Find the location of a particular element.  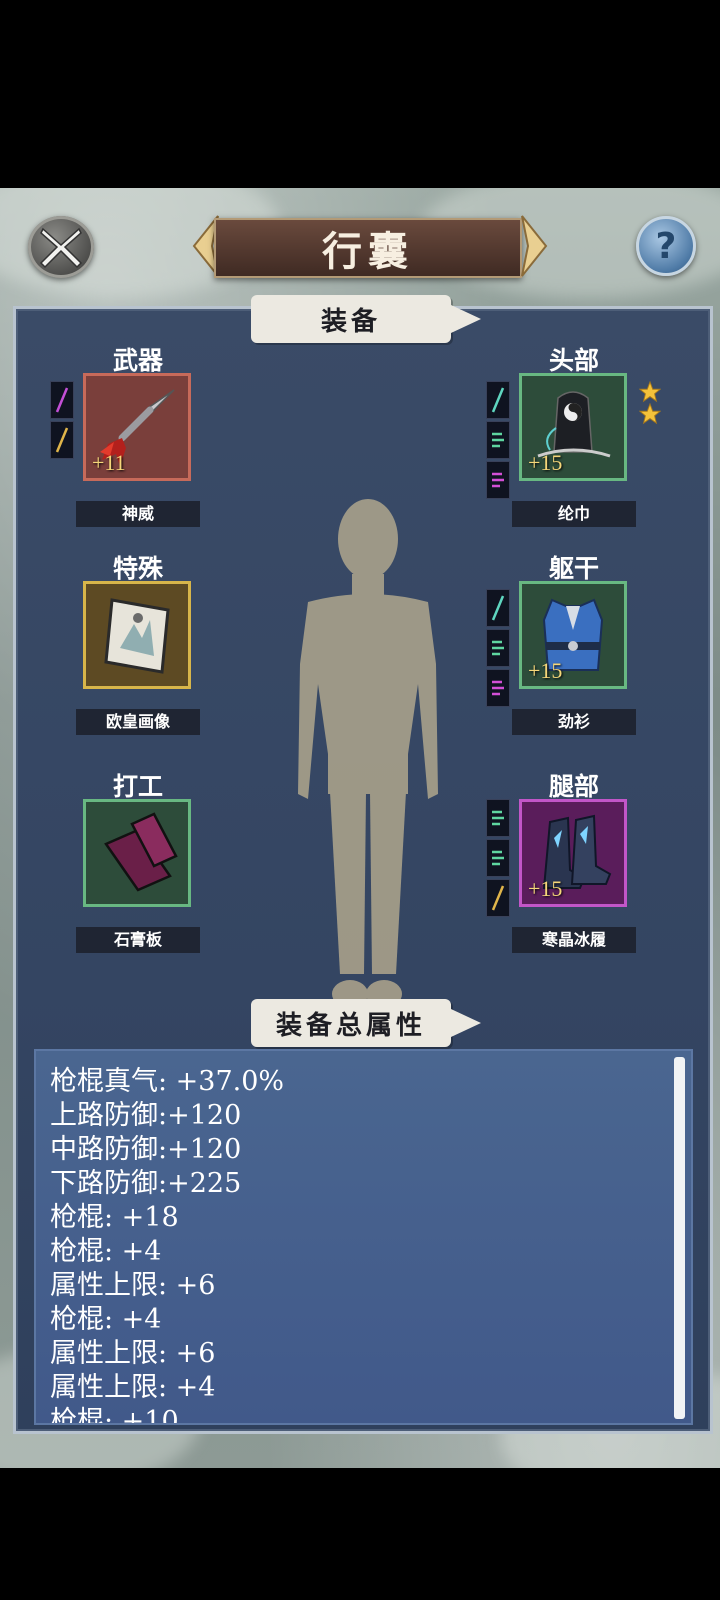

torso-slot-title: 躯干 is located at coordinates (573, 568).